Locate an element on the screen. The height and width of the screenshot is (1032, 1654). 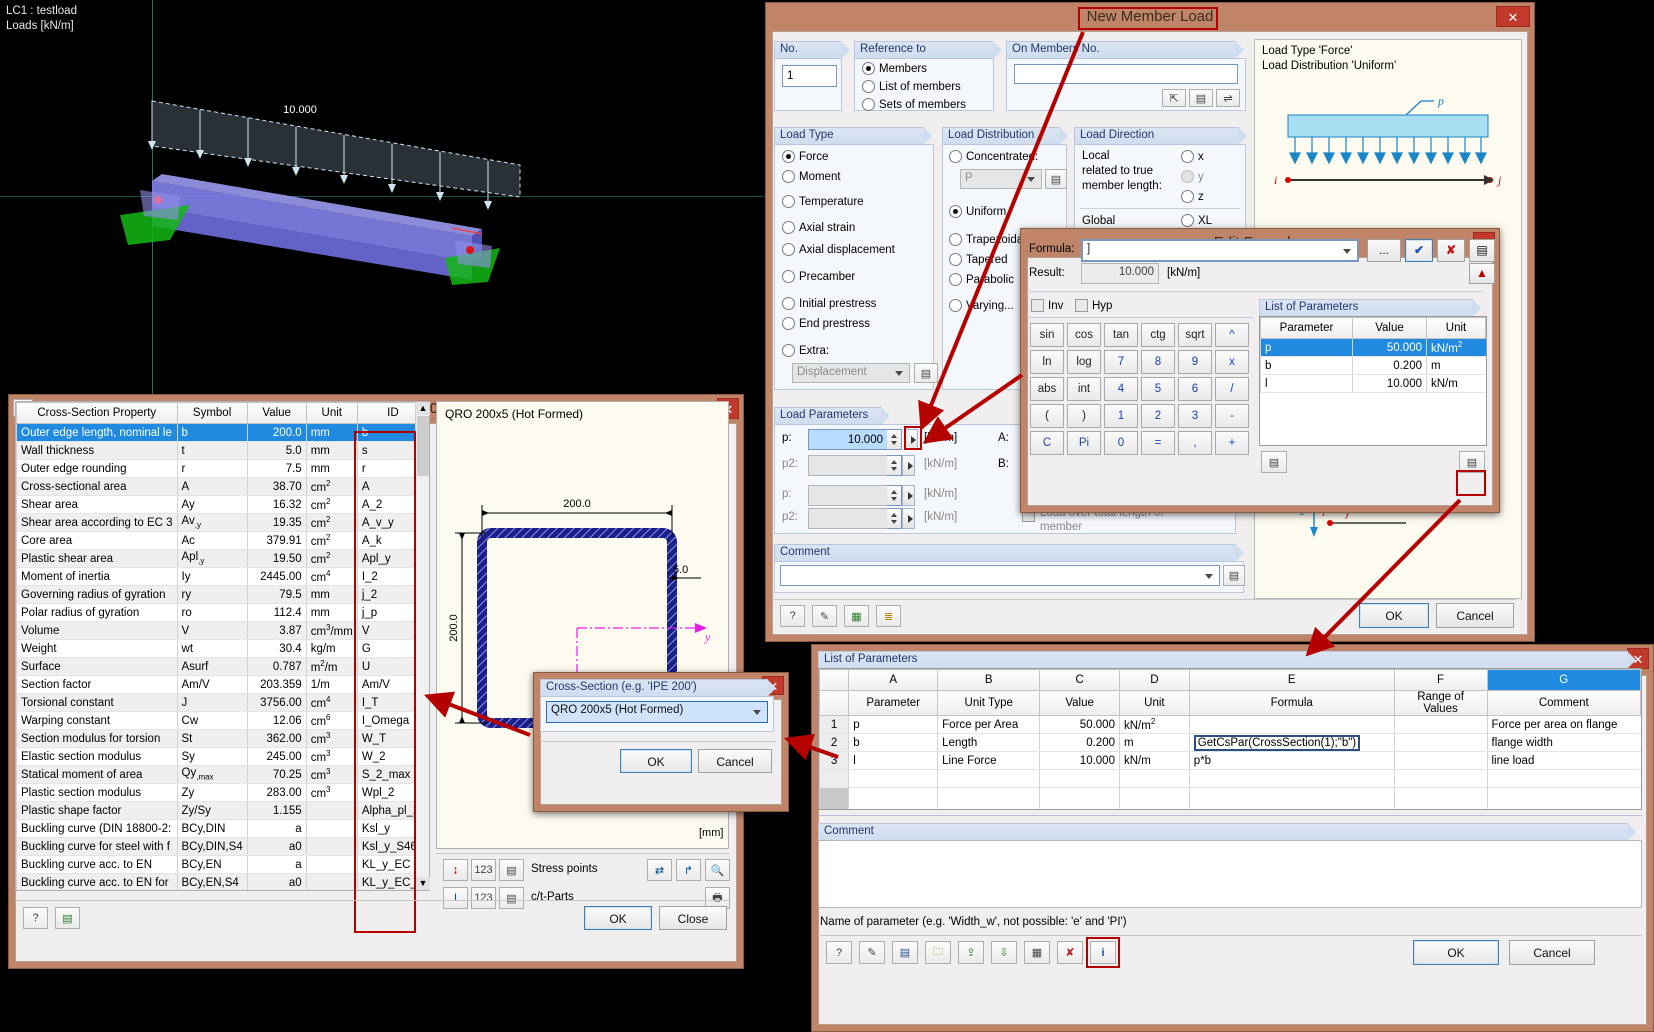
stress-points-table-icon: ▤ is located at coordinates (511, 870).